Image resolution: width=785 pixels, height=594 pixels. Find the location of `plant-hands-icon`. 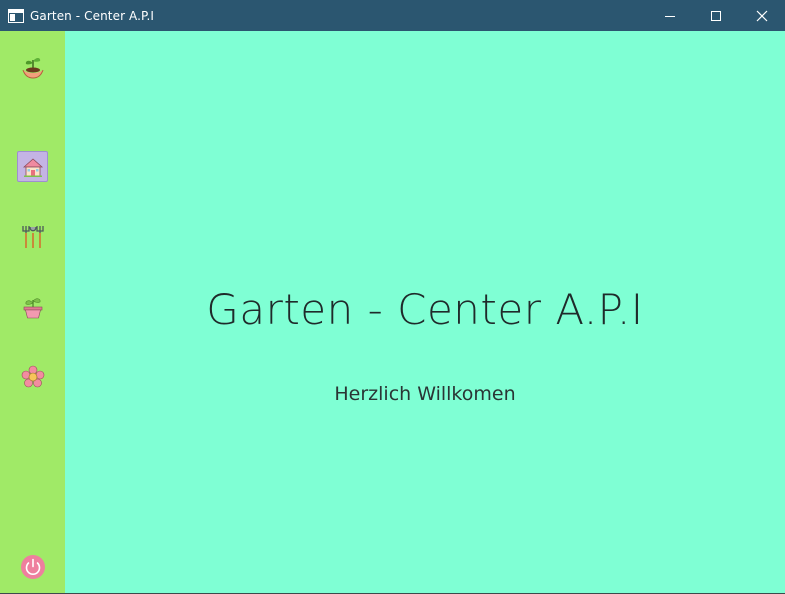

plant-hands-icon is located at coordinates (32, 68).